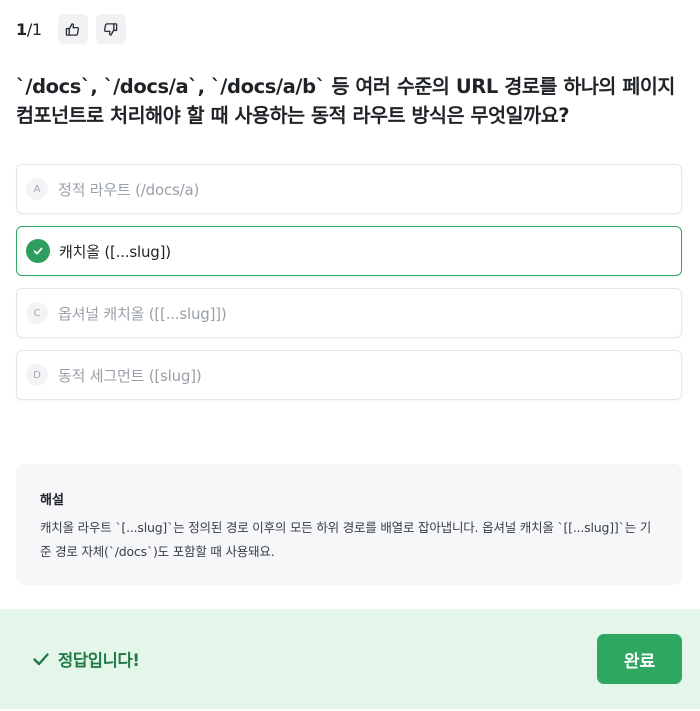  What do you see at coordinates (639, 659) in the screenshot?
I see `done-button: 완료` at bounding box center [639, 659].